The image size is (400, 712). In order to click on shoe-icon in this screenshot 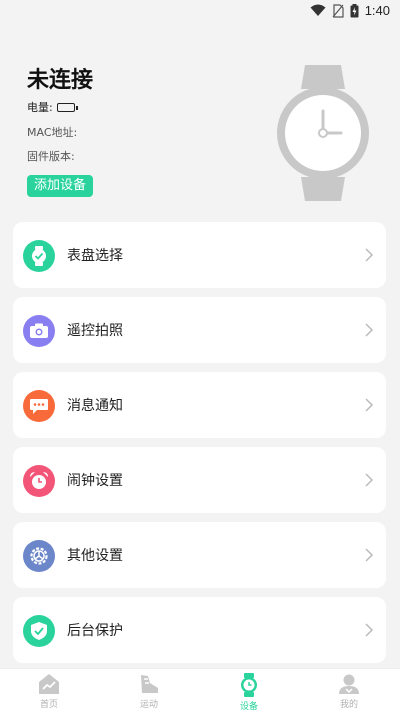, I will do `click(149, 684)`.